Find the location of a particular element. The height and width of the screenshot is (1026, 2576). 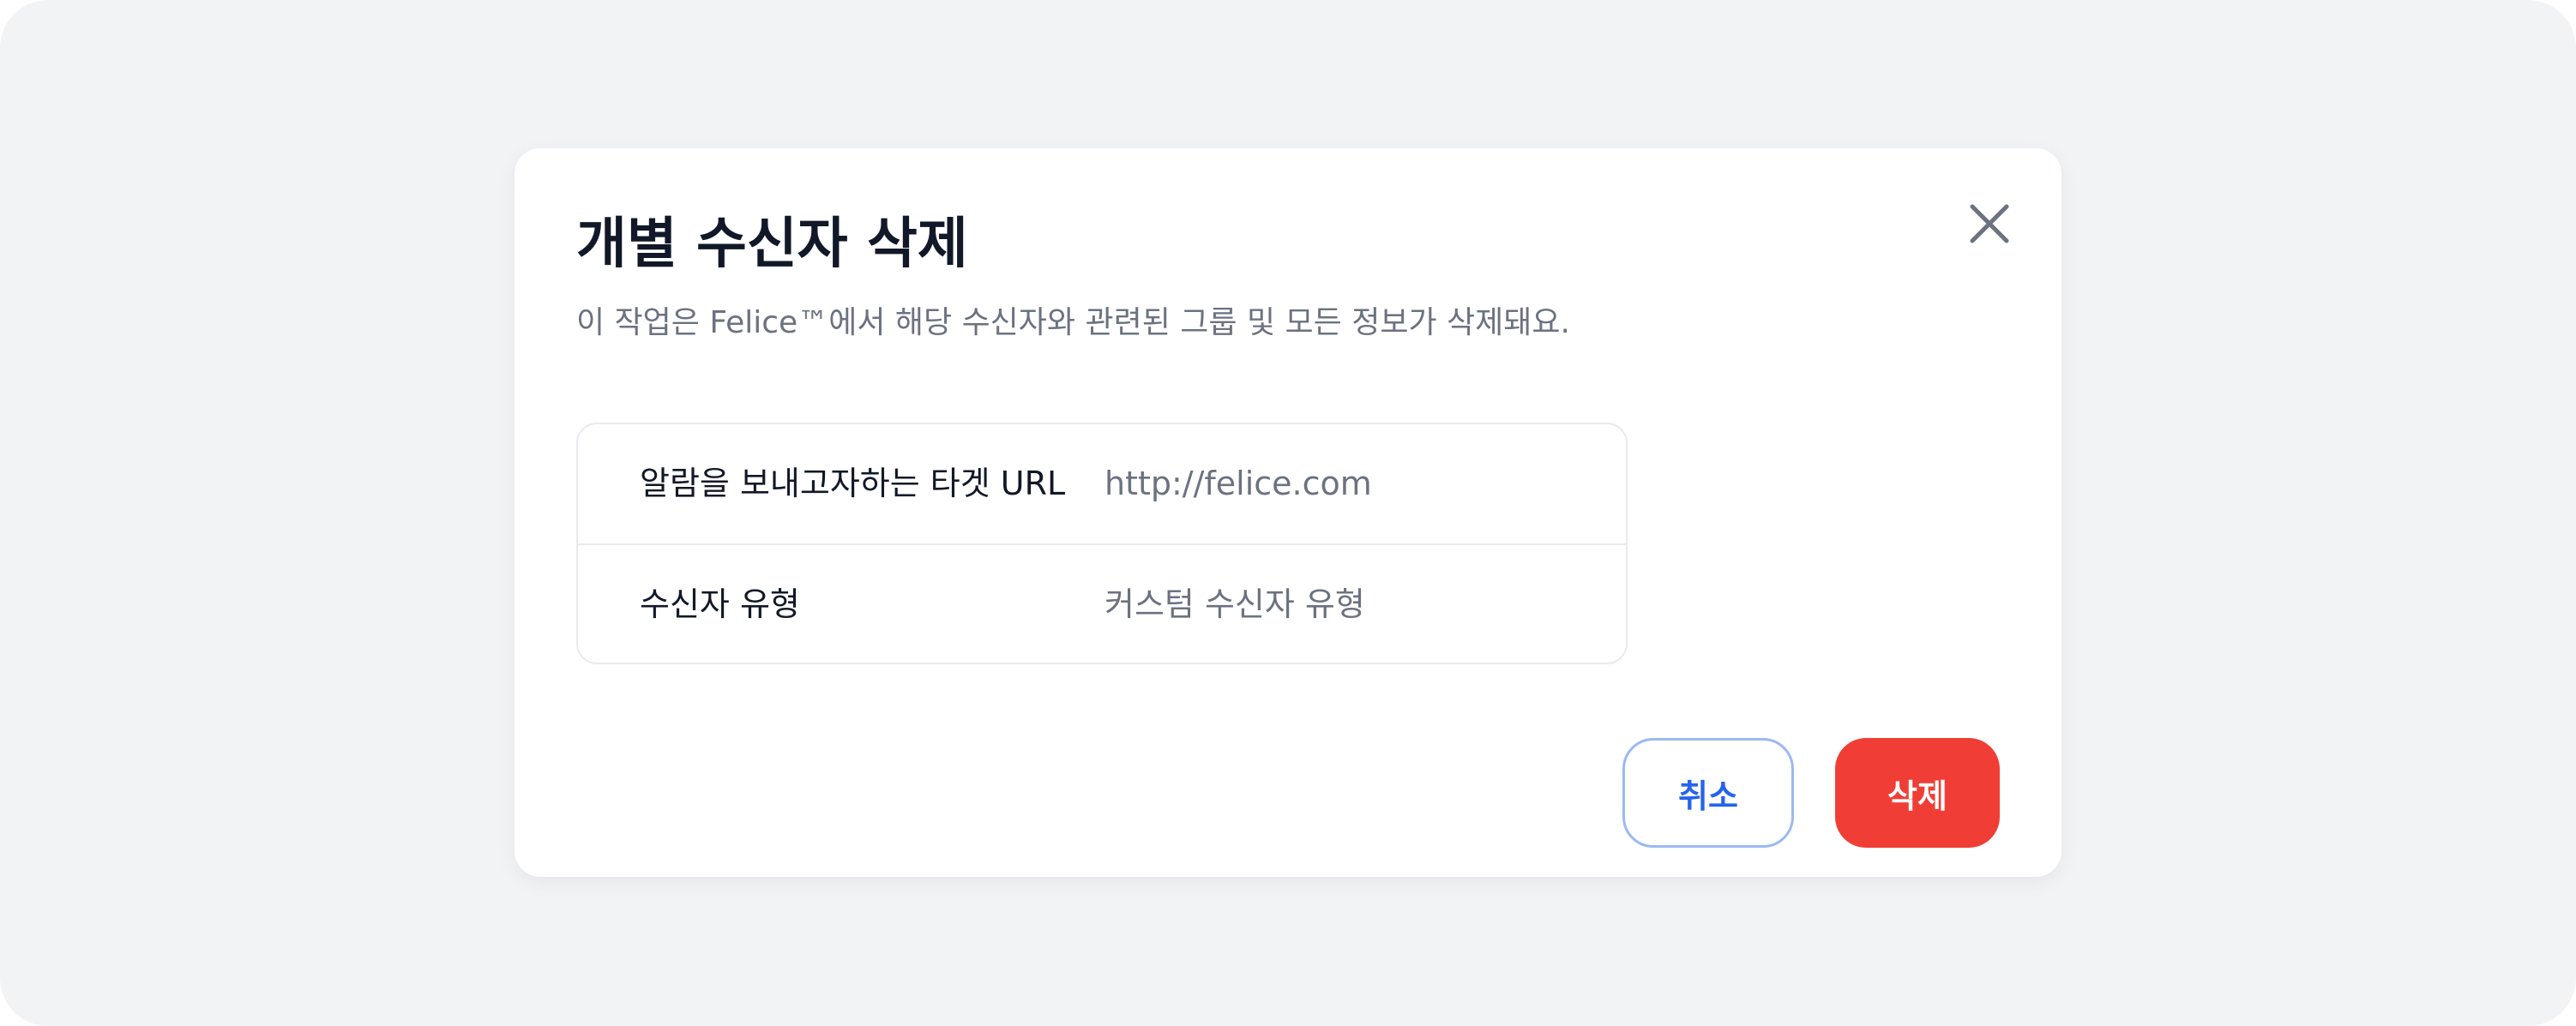

cancel-button: 취소 is located at coordinates (1708, 793).